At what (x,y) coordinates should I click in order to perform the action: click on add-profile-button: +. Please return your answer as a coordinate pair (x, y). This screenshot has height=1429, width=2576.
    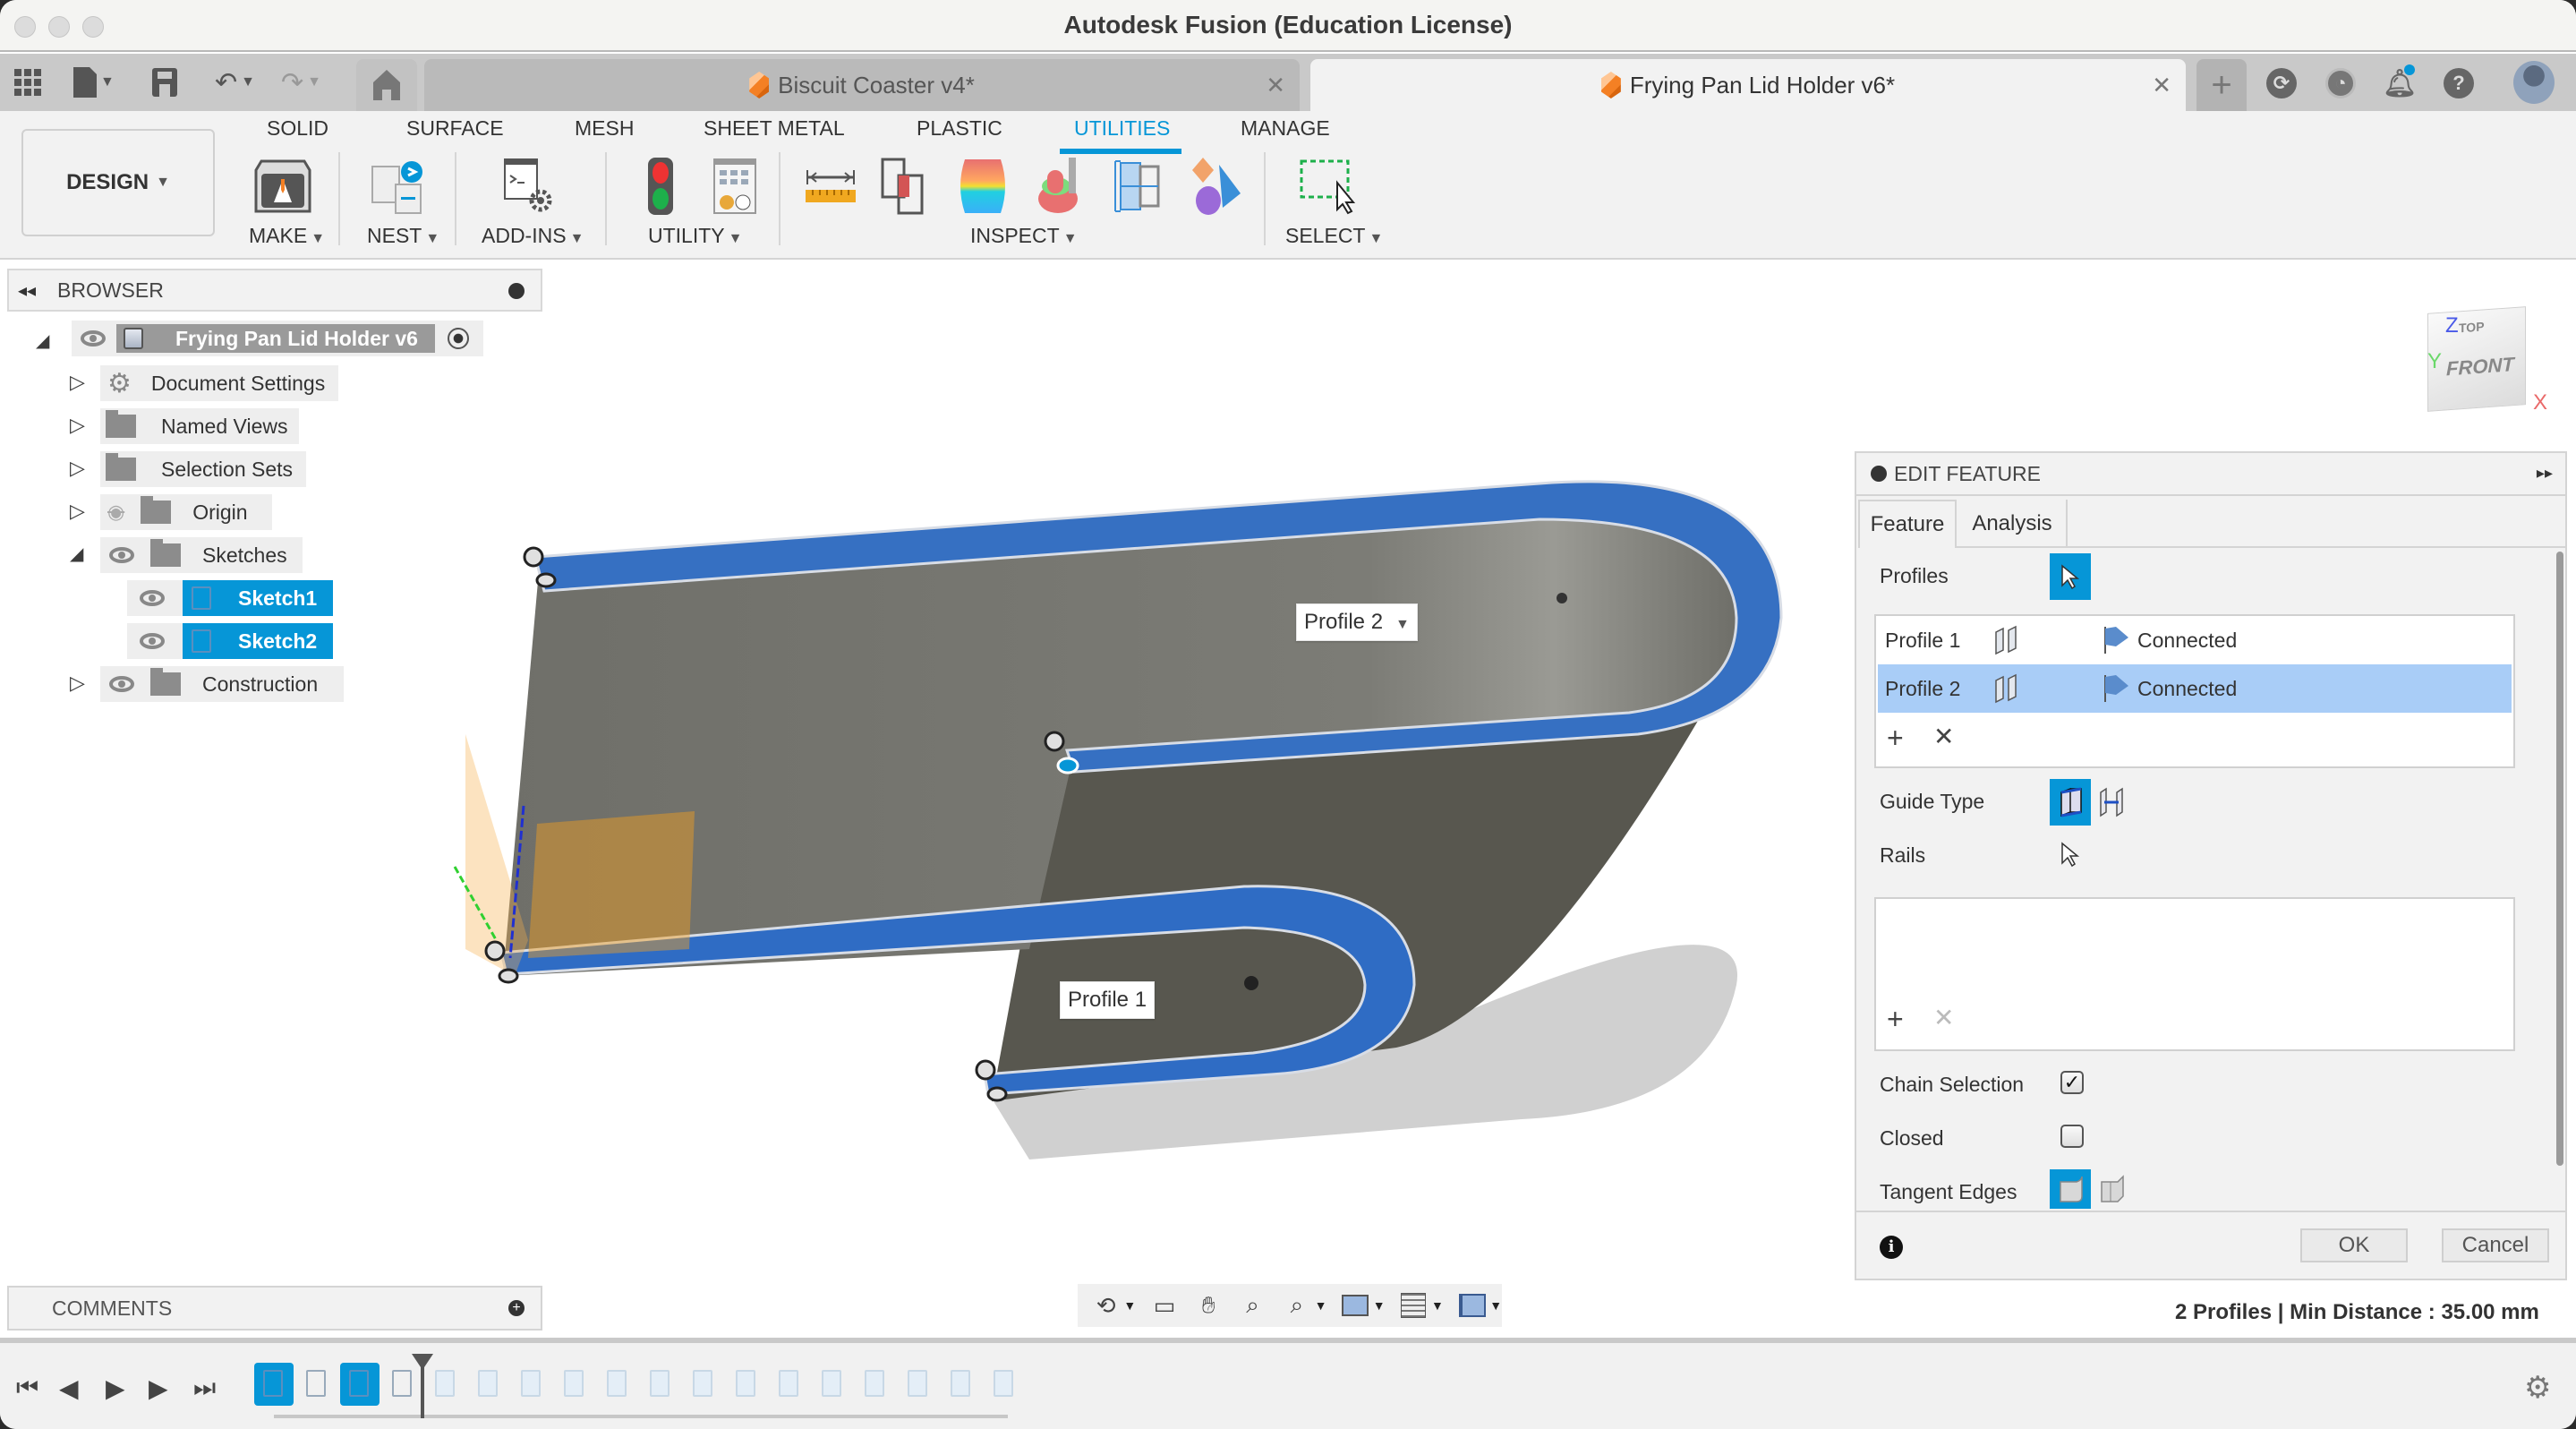
    Looking at the image, I should click on (1895, 738).